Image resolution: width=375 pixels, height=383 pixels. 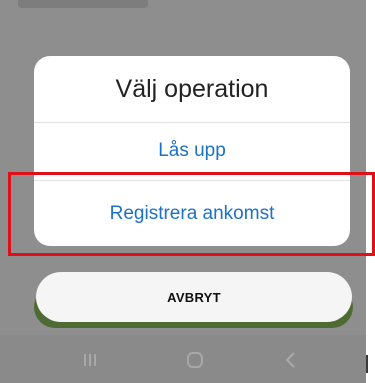 What do you see at coordinates (90, 360) in the screenshot?
I see `recent-apps-icon` at bounding box center [90, 360].